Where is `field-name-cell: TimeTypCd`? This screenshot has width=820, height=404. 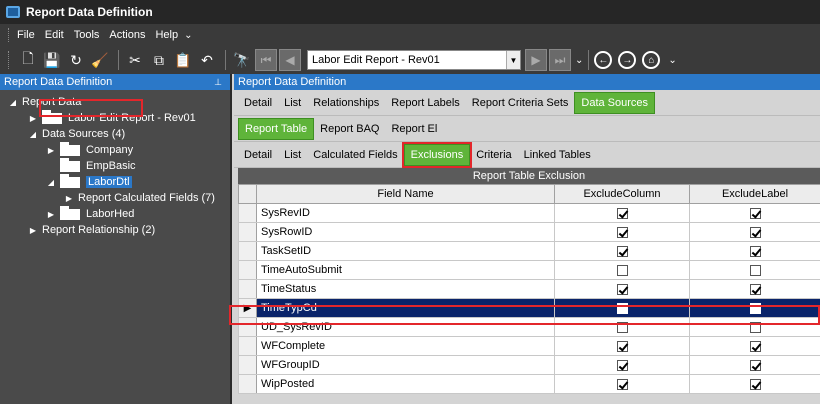 field-name-cell: TimeTypCd is located at coordinates (405, 308).